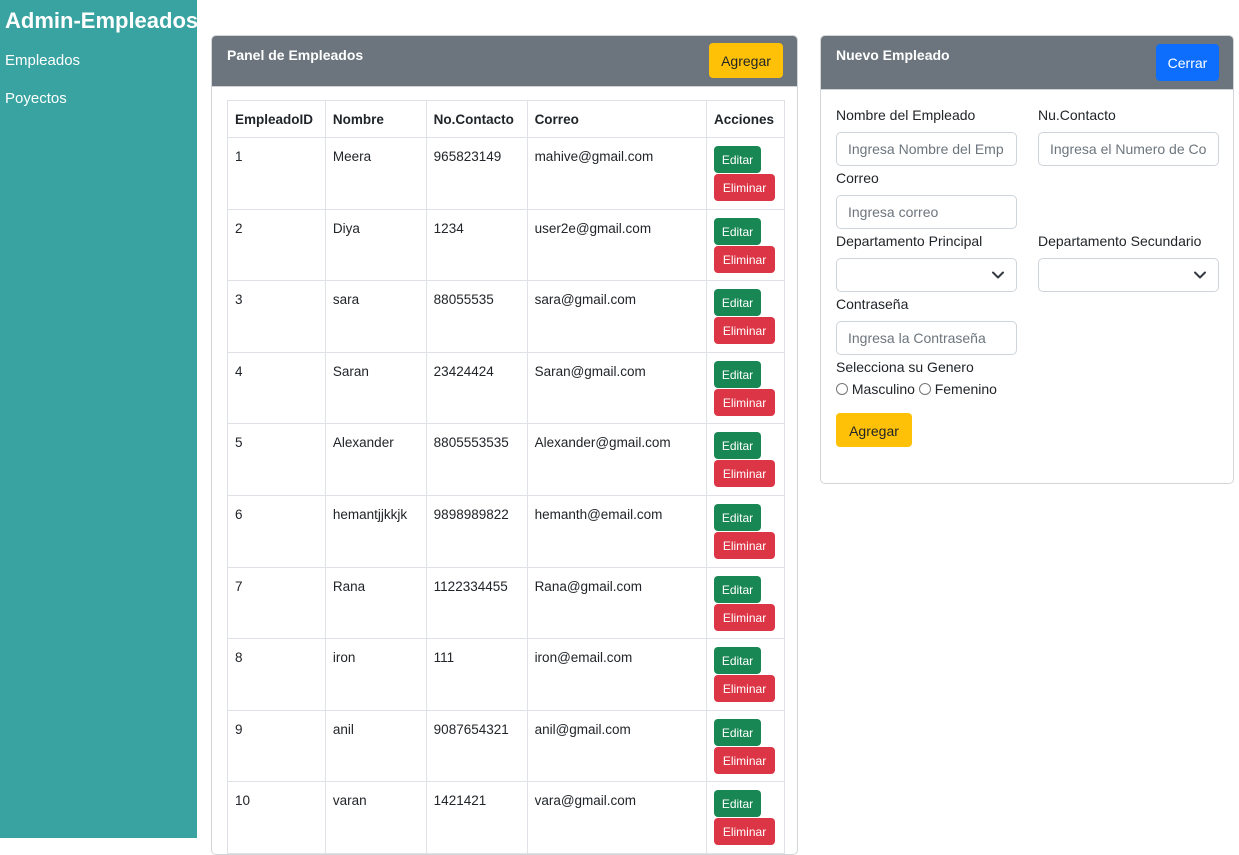 Image resolution: width=1239 pixels, height=855 pixels. I want to click on cell-nombre: Meera, so click(375, 173).